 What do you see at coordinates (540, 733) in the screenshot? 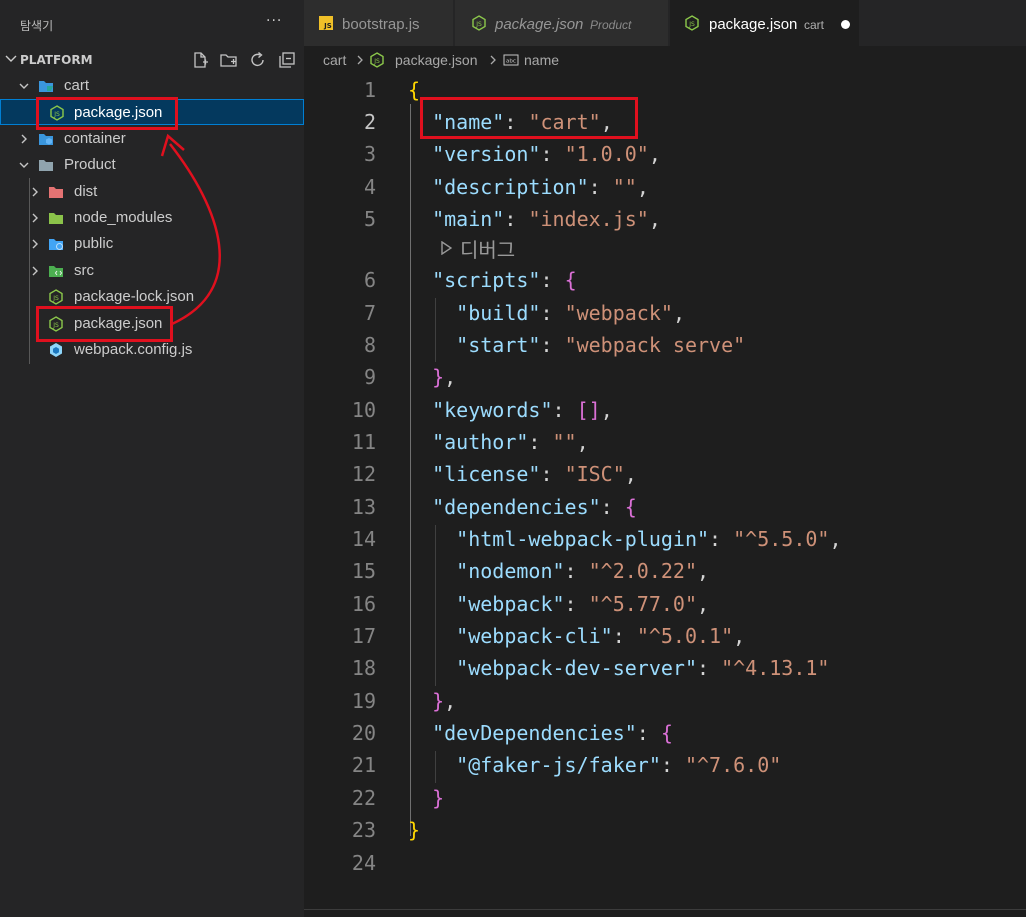
I see `code-line: "devDependencies": {` at bounding box center [540, 733].